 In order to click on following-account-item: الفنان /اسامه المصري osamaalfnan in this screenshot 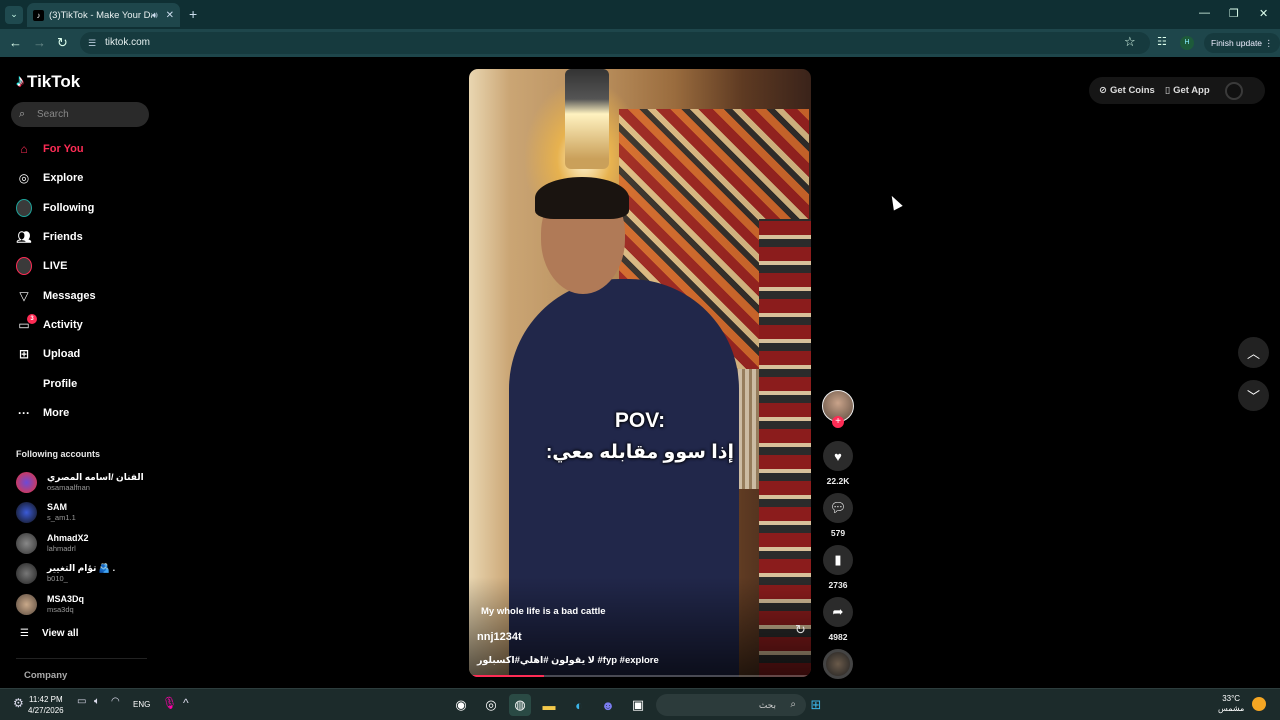, I will do `click(86, 482)`.